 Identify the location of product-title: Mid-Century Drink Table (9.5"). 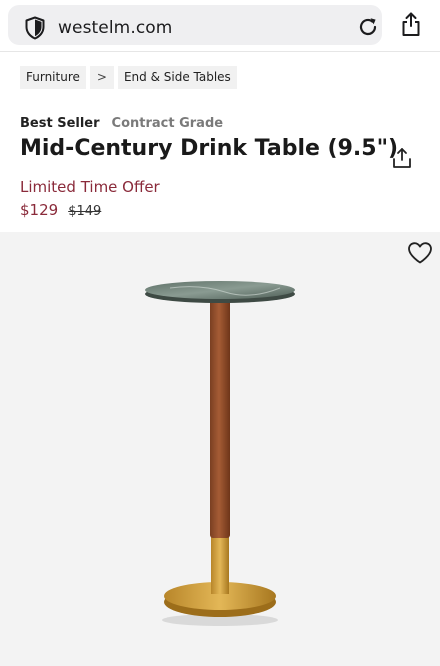
(209, 148).